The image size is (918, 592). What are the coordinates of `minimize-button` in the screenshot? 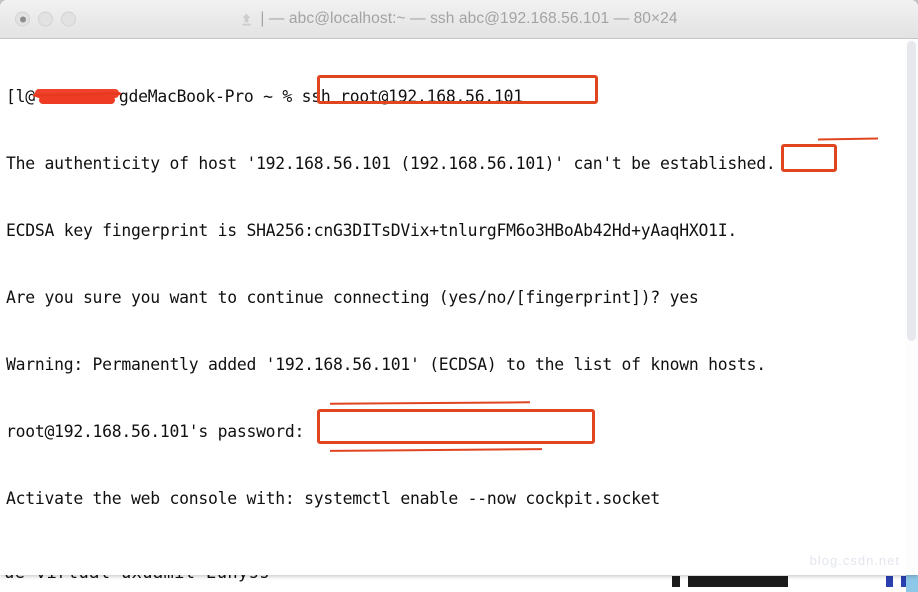 It's located at (45, 19).